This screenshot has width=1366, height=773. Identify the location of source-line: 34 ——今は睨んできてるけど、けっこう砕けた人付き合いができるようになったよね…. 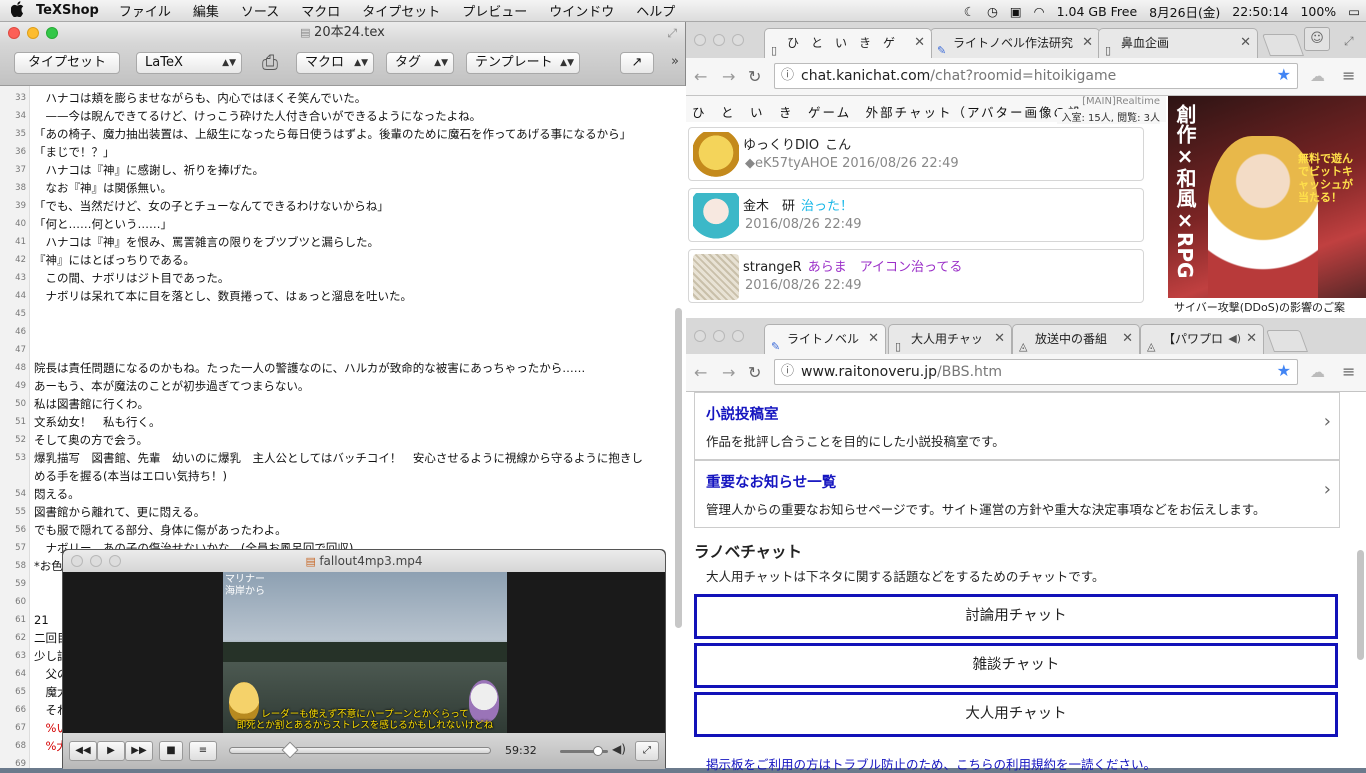
(335, 116).